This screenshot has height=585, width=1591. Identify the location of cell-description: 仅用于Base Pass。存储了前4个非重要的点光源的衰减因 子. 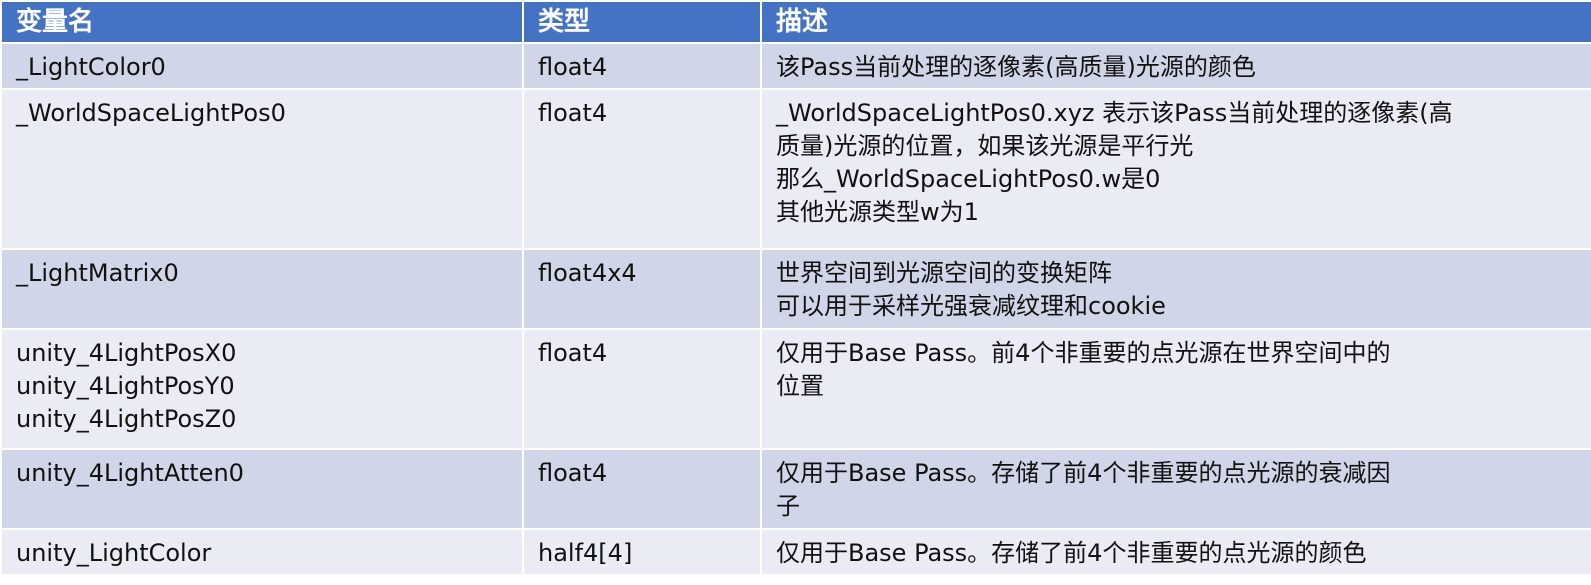
(1175, 489).